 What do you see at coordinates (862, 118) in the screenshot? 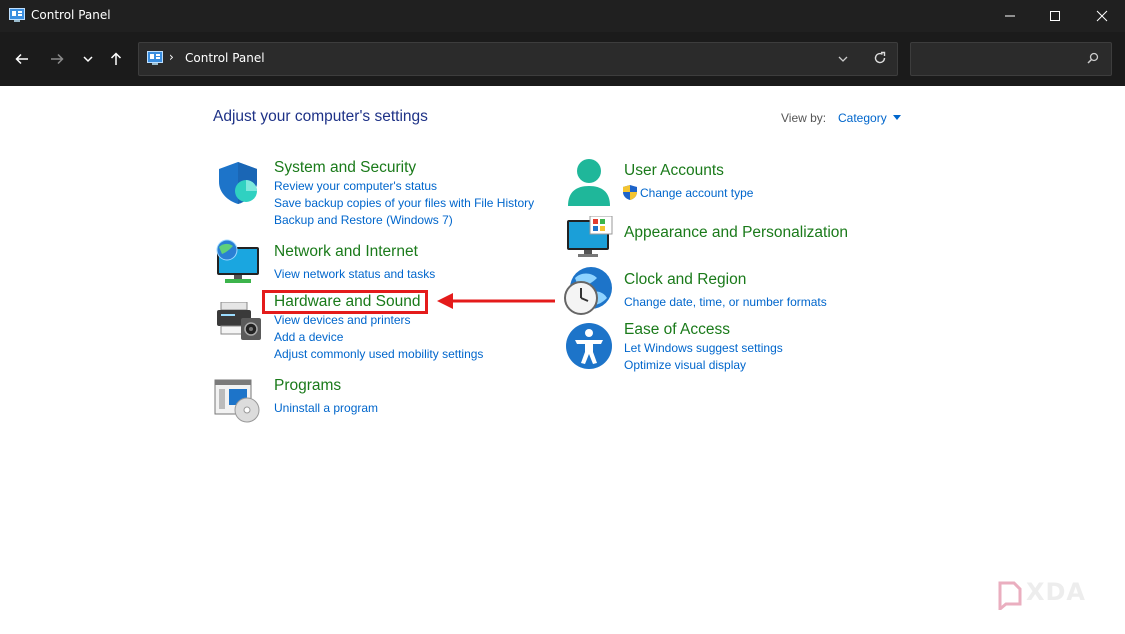
I see `view-by-value: Category` at bounding box center [862, 118].